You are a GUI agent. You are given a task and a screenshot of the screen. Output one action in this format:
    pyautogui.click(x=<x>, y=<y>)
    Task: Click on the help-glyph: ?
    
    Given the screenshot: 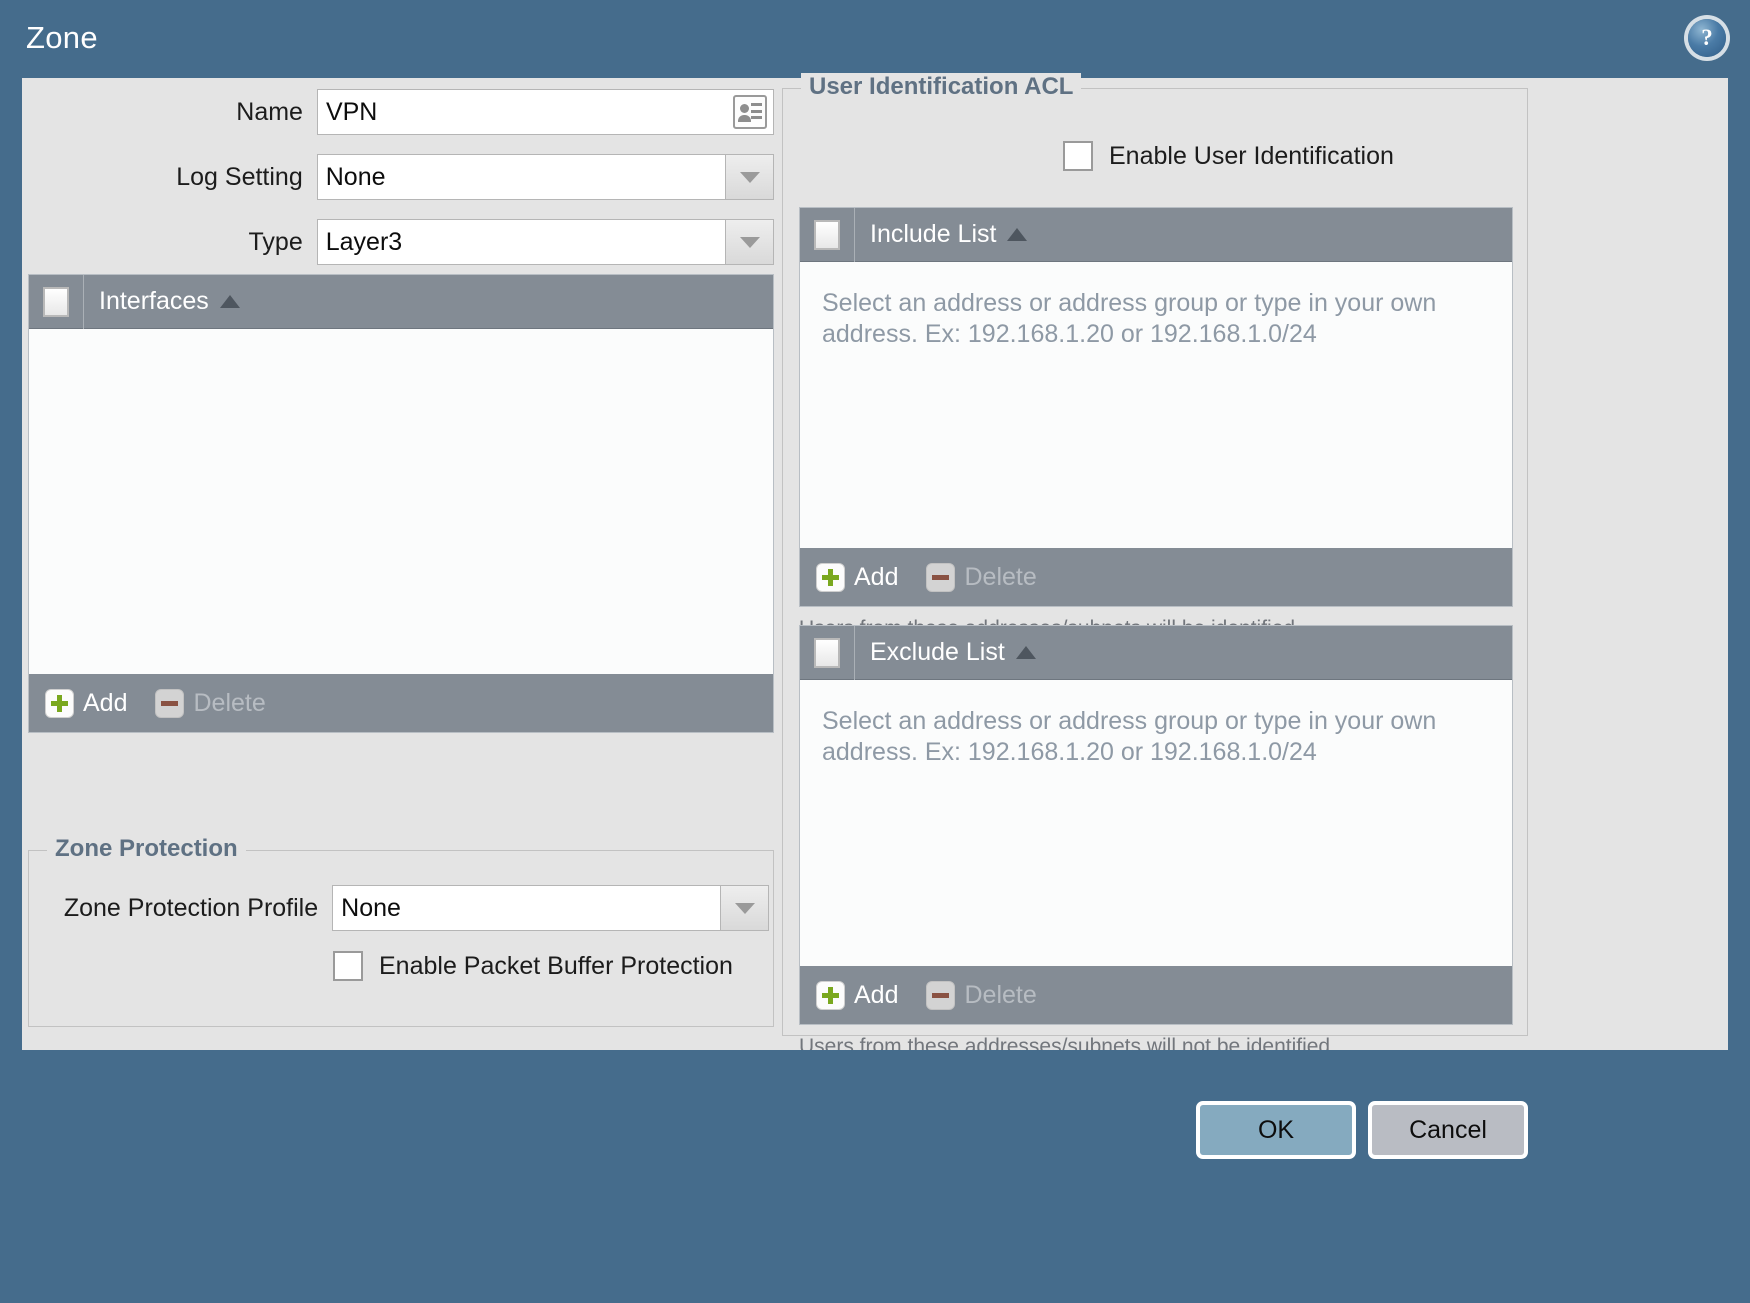 What is the action you would take?
    pyautogui.click(x=1707, y=37)
    